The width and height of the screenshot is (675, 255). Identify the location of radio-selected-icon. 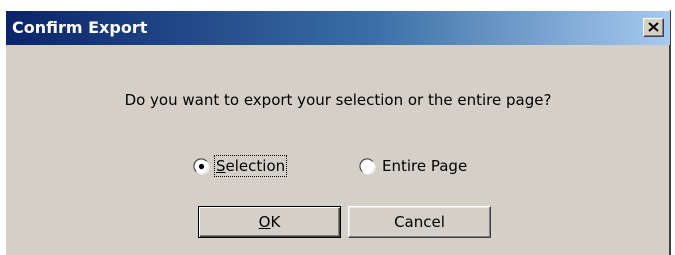
(201, 166).